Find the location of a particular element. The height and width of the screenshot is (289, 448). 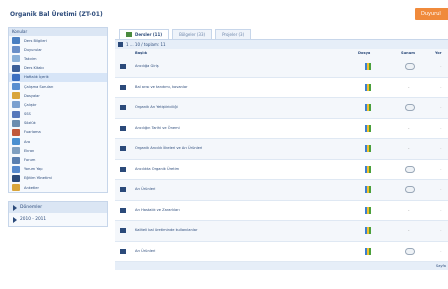

announcements-button: Duyurul is located at coordinates (431, 14).